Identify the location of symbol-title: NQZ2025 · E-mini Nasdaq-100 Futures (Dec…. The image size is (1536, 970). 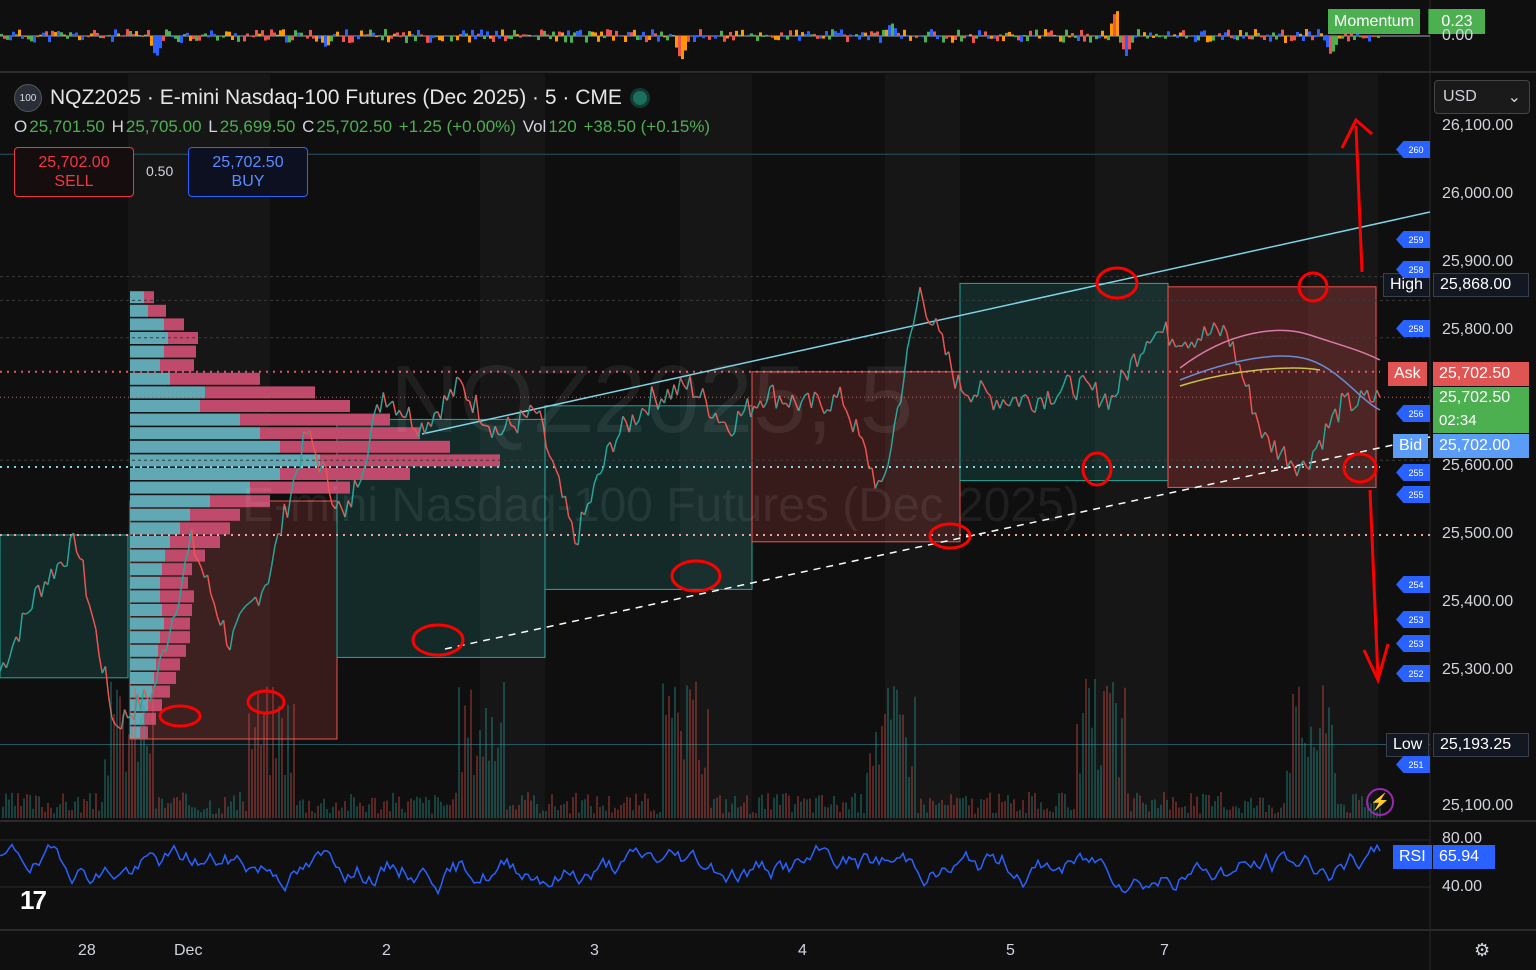
(336, 98).